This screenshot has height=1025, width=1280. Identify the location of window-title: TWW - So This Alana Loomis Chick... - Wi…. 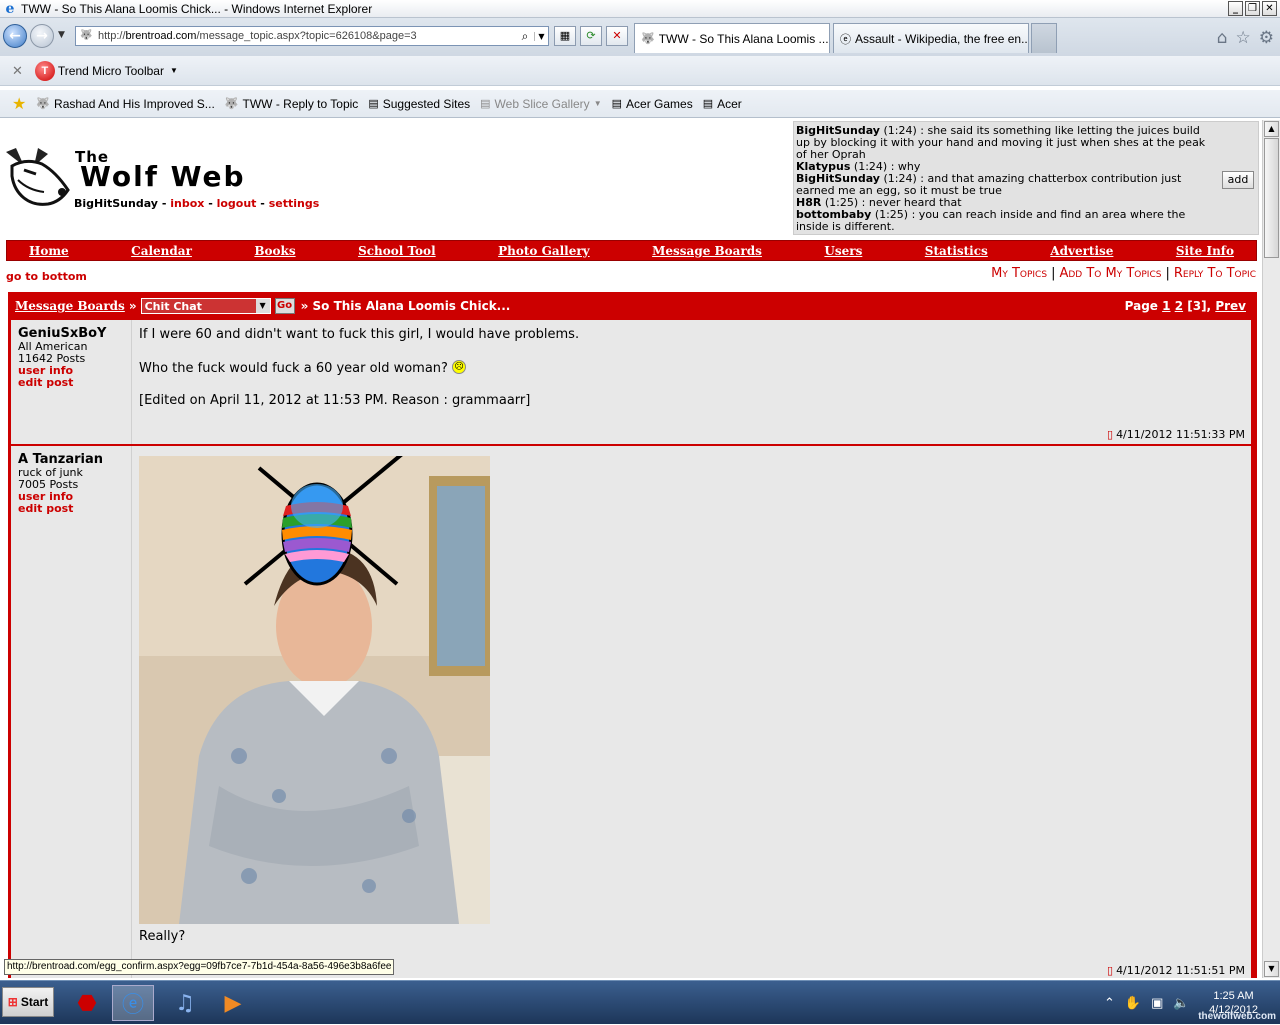
(197, 8).